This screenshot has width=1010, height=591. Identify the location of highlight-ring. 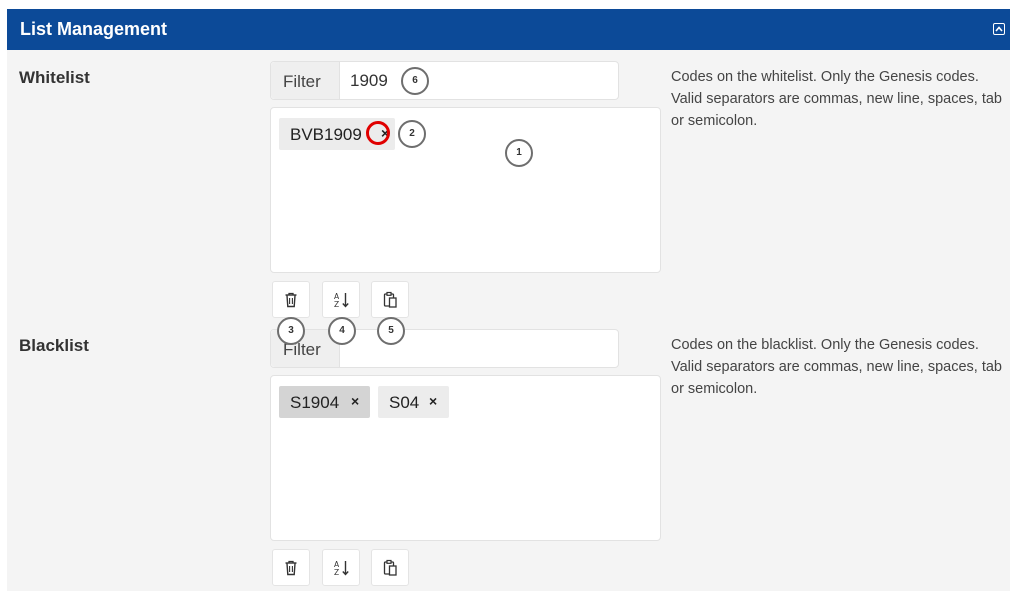
(378, 133).